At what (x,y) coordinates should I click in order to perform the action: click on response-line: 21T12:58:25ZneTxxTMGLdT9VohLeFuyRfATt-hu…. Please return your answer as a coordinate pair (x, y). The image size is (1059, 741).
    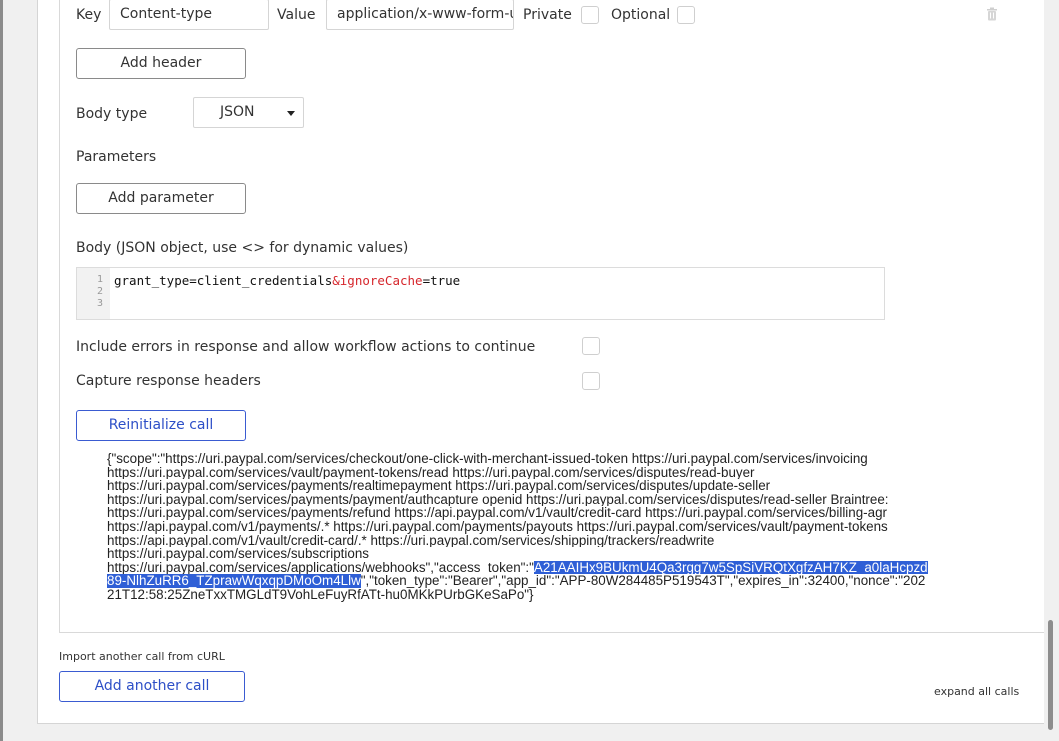
    Looking at the image, I should click on (320, 594).